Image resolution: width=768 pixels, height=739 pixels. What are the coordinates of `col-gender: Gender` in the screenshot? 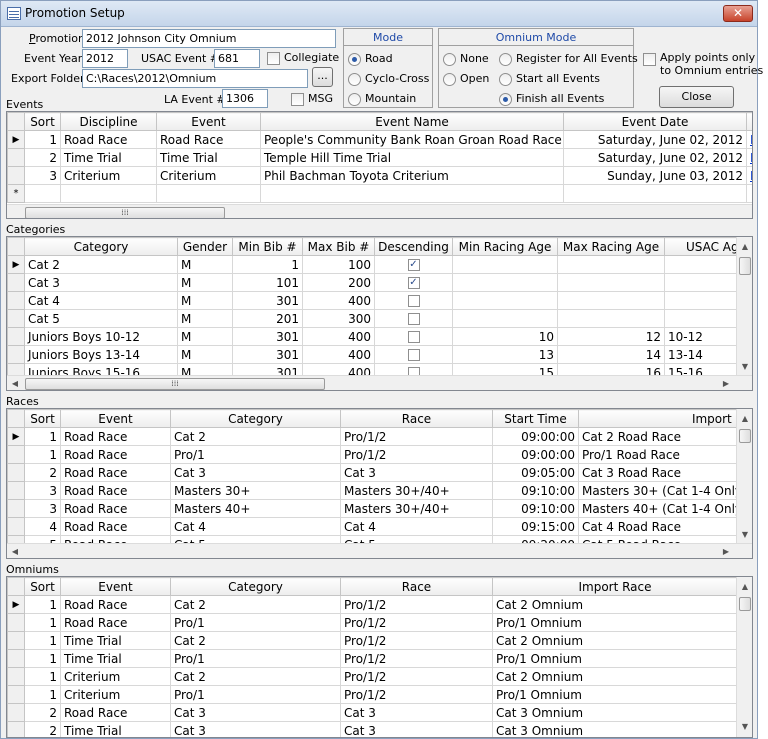 It's located at (205, 246).